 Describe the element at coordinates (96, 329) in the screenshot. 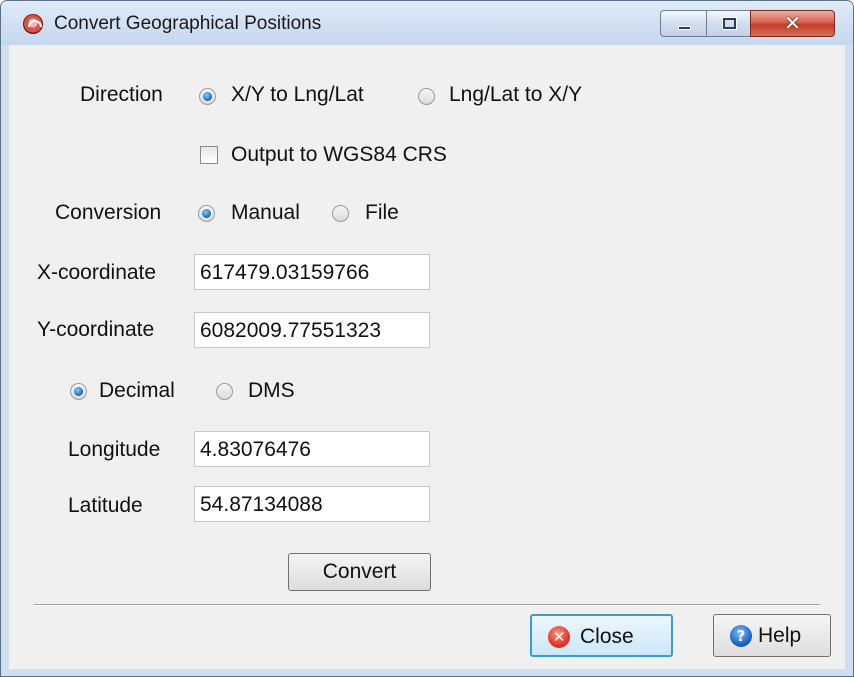

I see `y-coordinate-label: Y-coordinate` at that location.